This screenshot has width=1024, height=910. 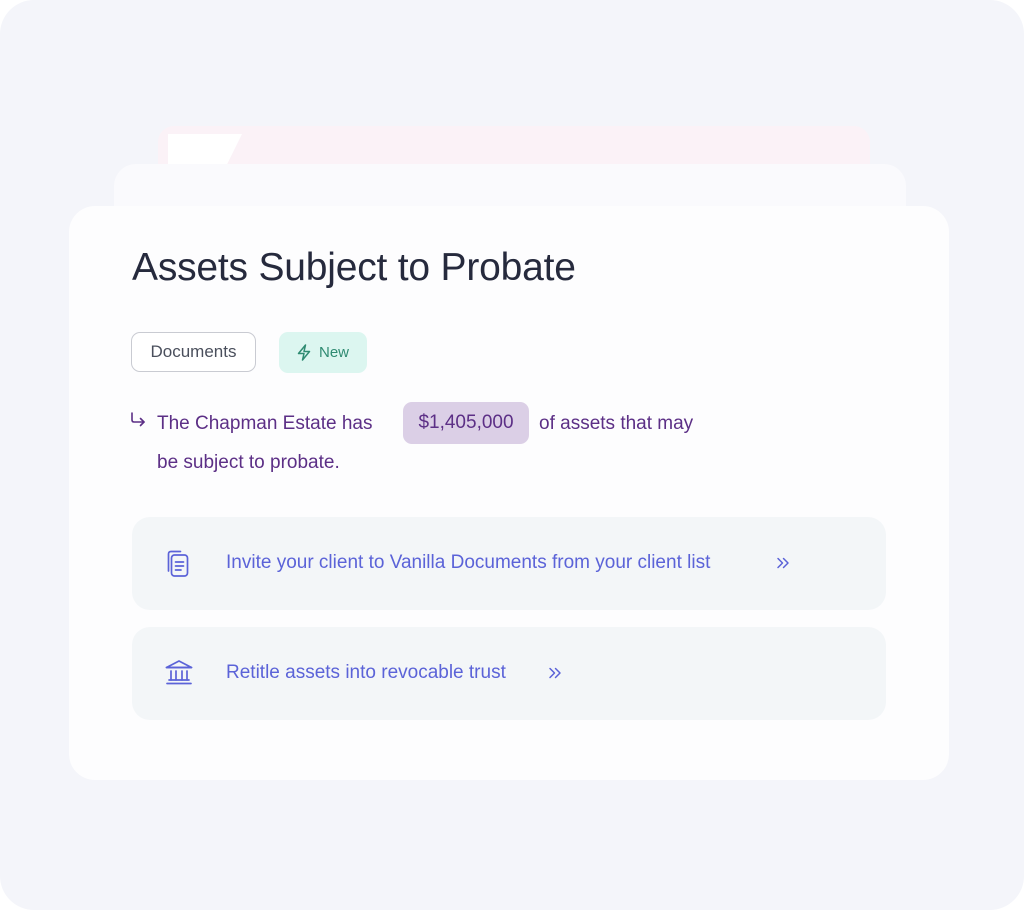 I want to click on bank-icon, so click(x=179, y=675).